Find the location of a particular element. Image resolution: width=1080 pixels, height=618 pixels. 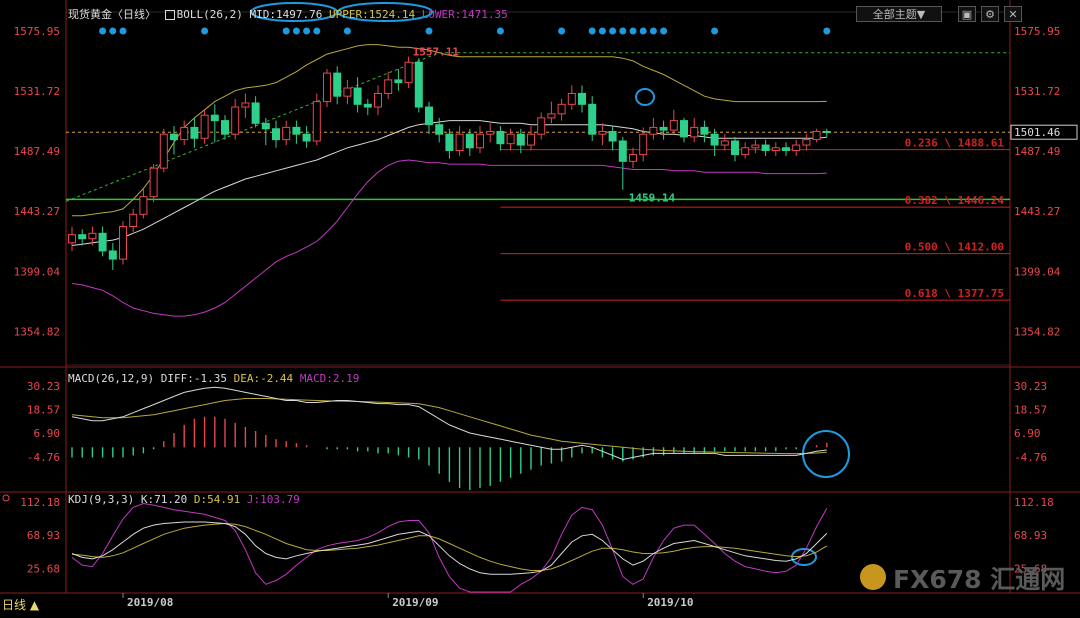

kdj-legend: KDJ(9,3,3) K:71.20 D:54.91 J:103.79 is located at coordinates (184, 499).